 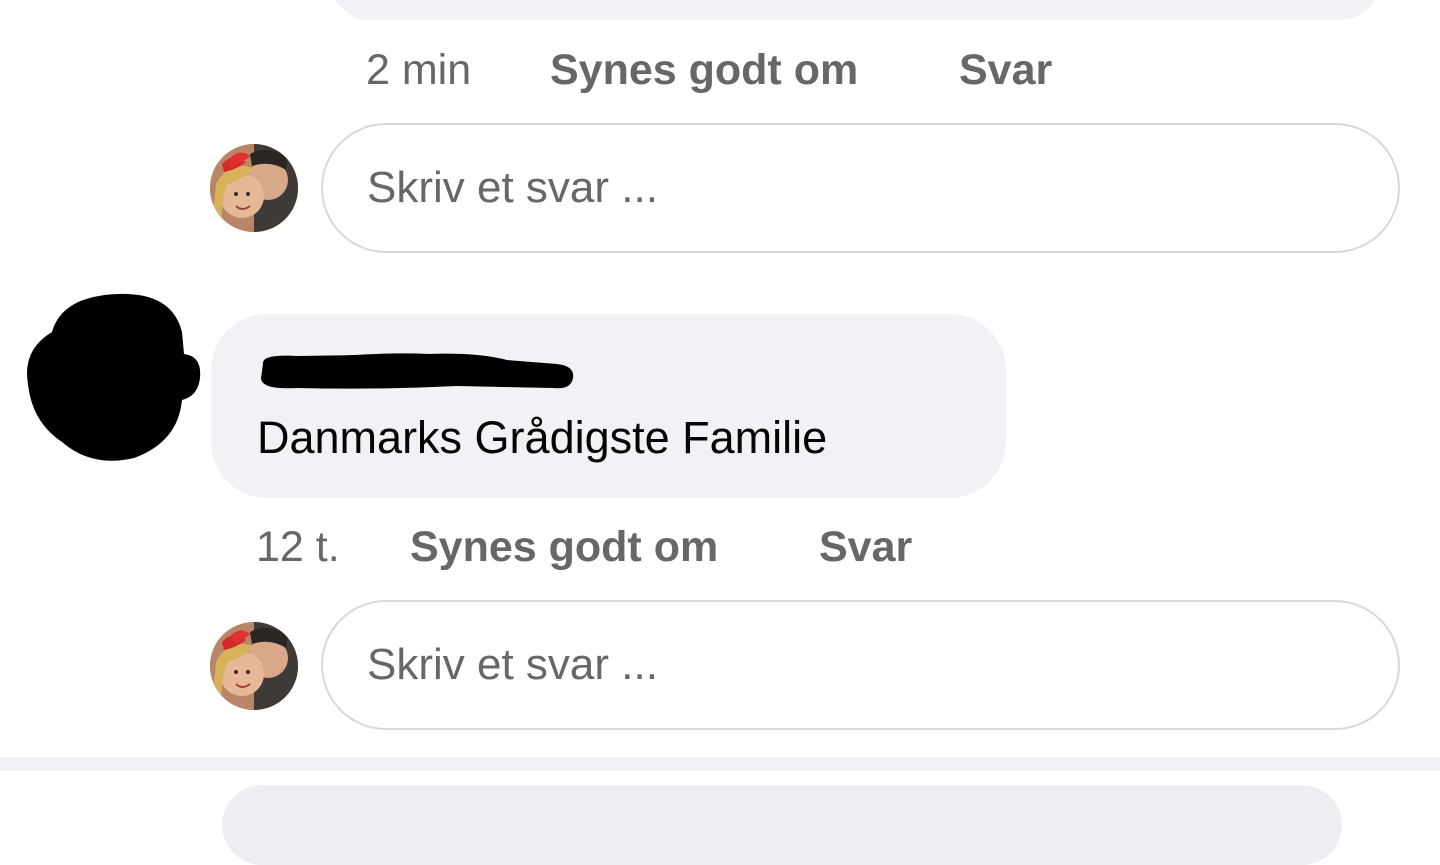 What do you see at coordinates (112, 378) in the screenshot?
I see `redacted-avatar-icon` at bounding box center [112, 378].